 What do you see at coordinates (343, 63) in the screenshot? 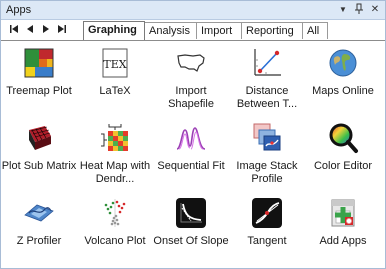
I see `globe-icon` at bounding box center [343, 63].